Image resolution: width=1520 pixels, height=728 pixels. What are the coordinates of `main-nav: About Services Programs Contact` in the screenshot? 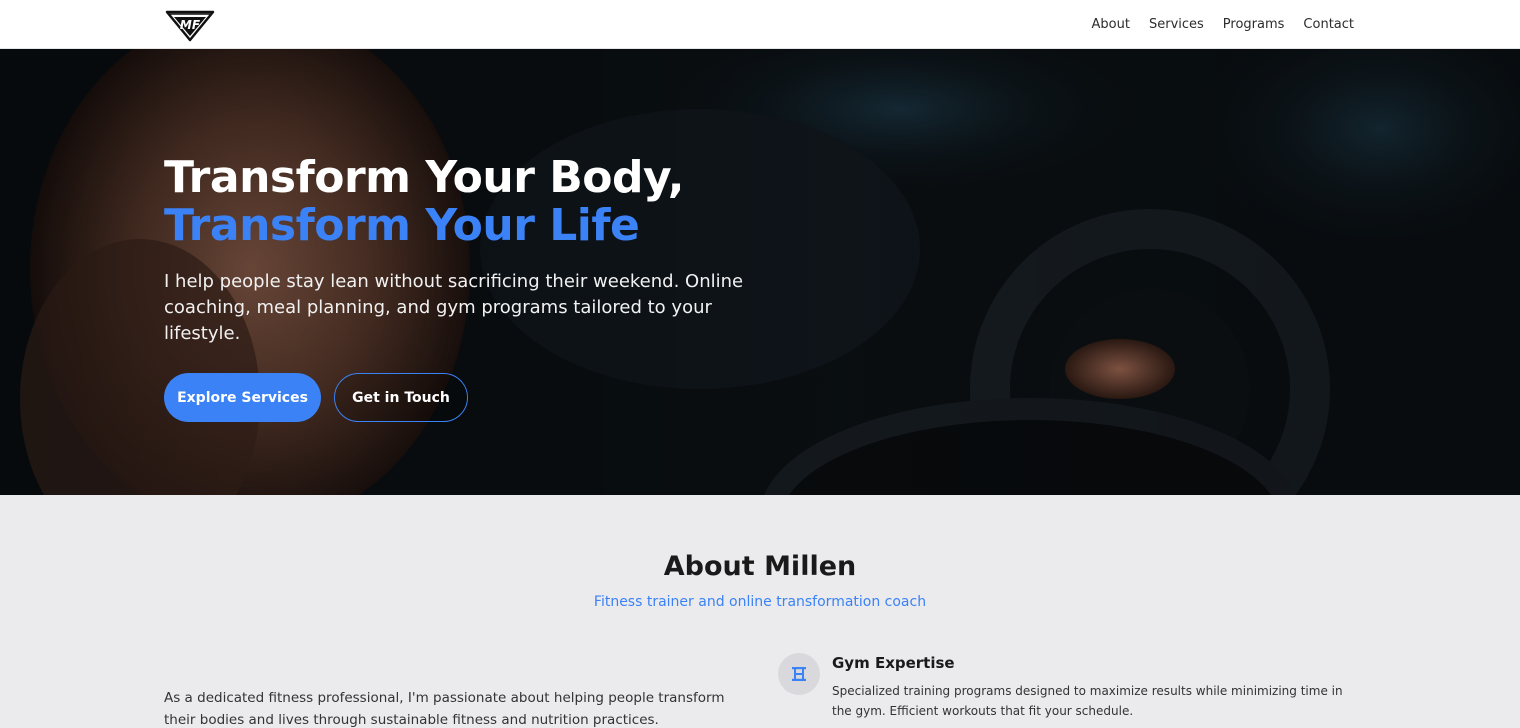 It's located at (1223, 24).